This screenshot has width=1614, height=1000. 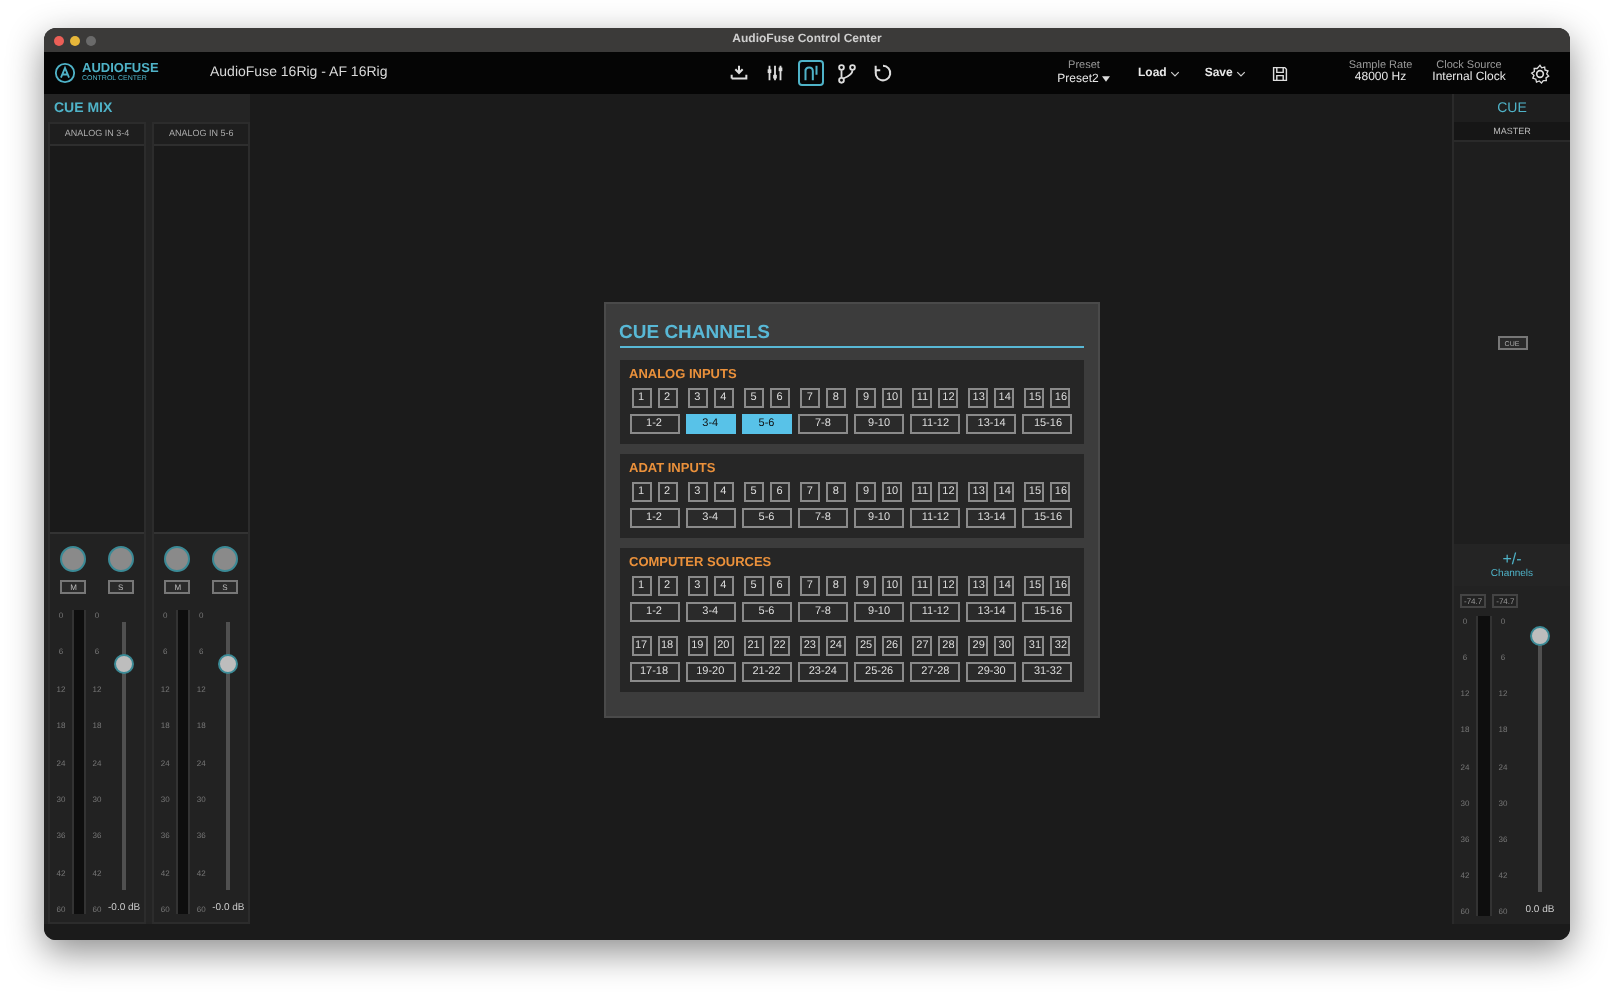 What do you see at coordinates (75, 40) in the screenshot?
I see `minimize-icon` at bounding box center [75, 40].